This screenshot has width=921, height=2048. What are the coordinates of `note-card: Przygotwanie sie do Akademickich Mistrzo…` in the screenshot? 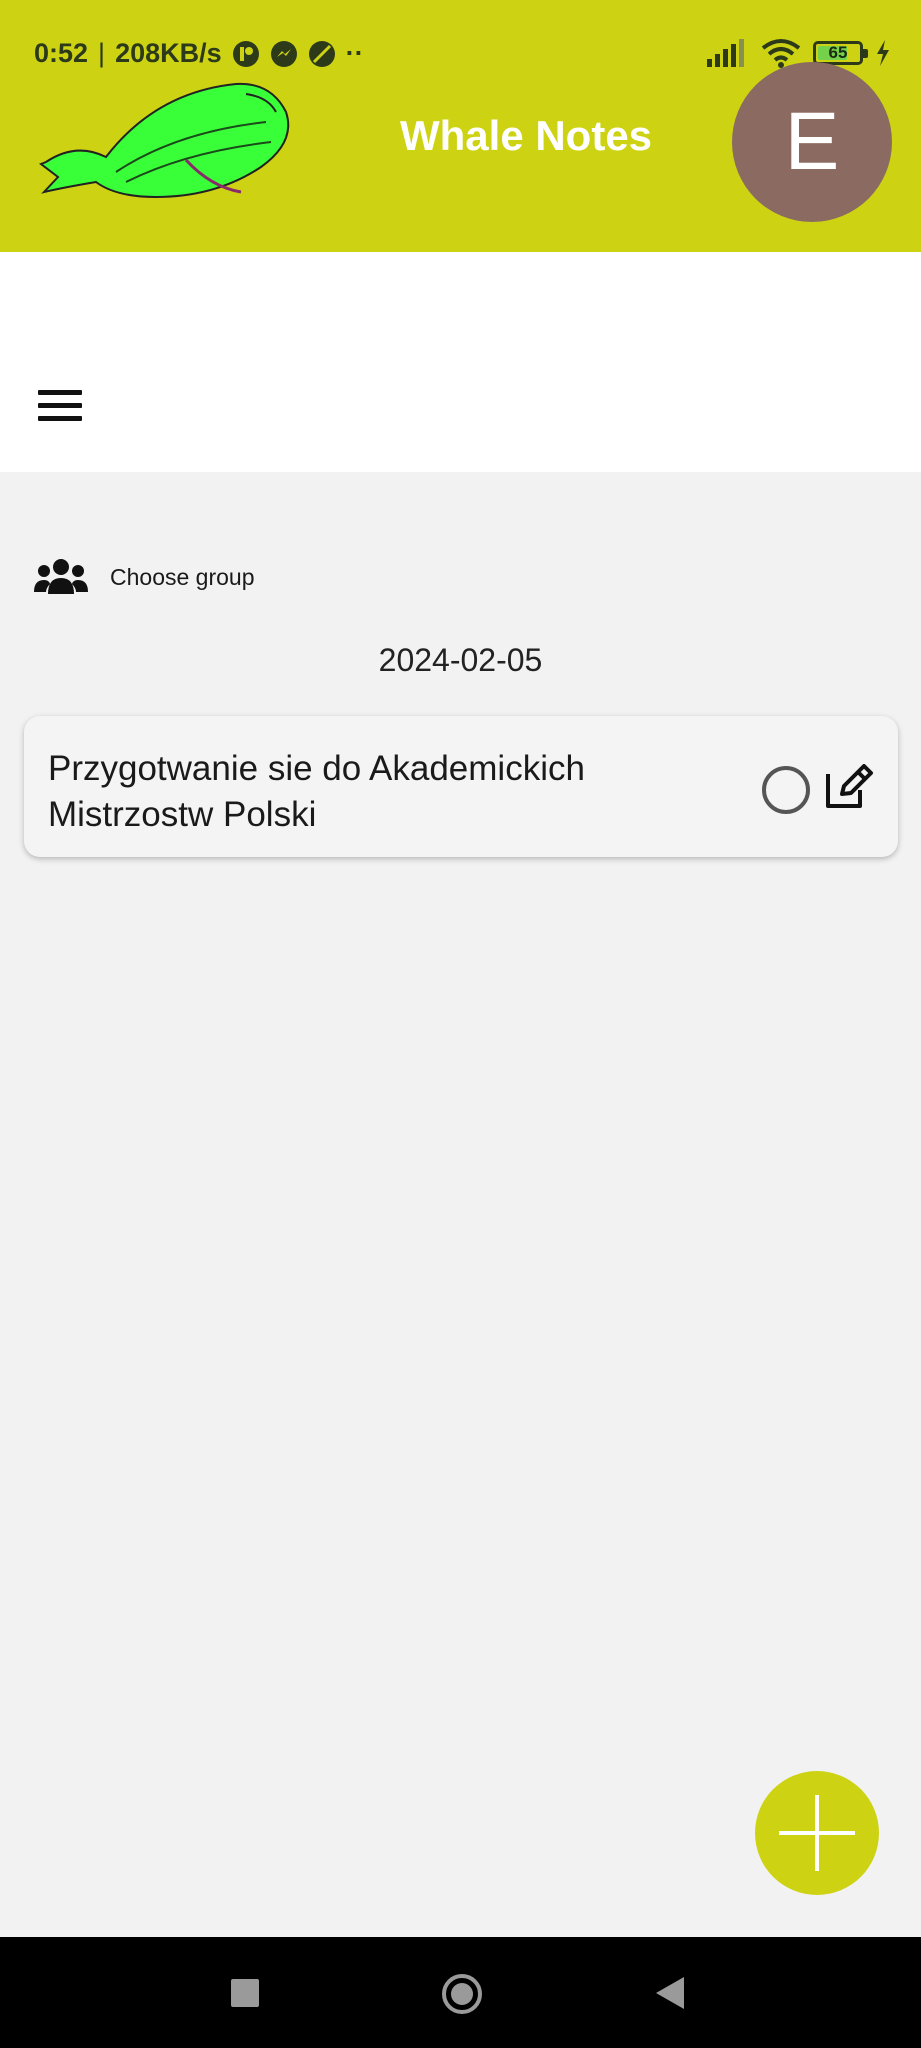 It's located at (461, 786).